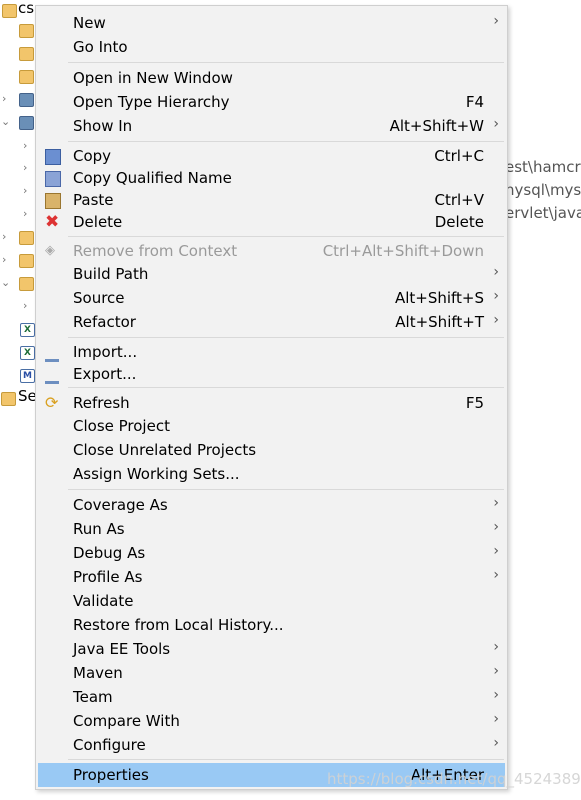 The height and width of the screenshot is (800, 581). What do you see at coordinates (459, 200) in the screenshot?
I see `menu-item-shortcut: Ctrl+V` at bounding box center [459, 200].